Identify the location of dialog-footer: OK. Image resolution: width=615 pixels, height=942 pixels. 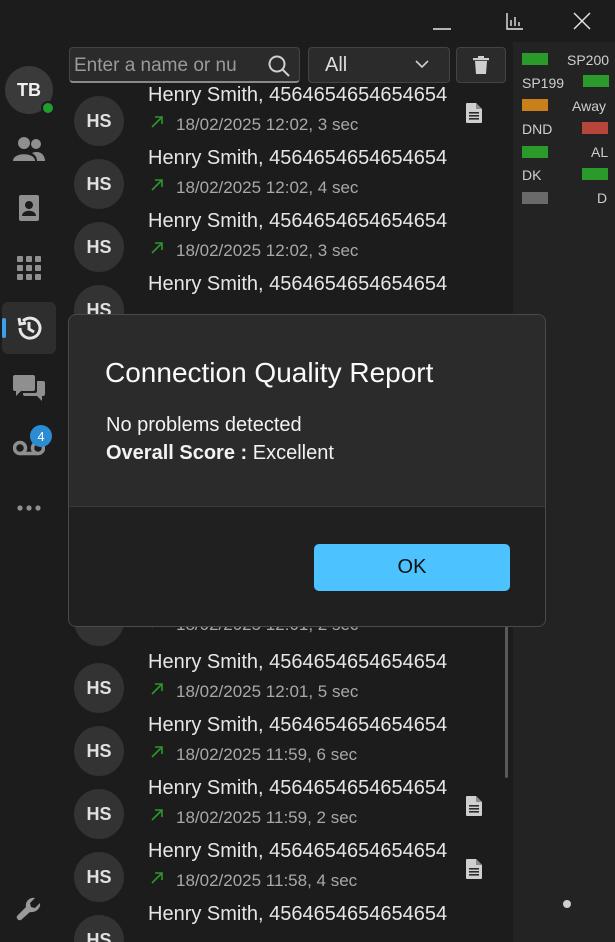
(307, 566).